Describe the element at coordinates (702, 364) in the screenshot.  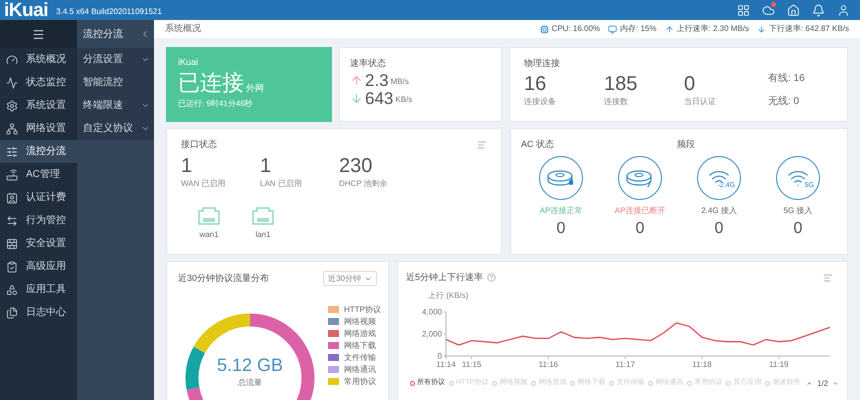
I see `x-tick-label: 11:18` at that location.